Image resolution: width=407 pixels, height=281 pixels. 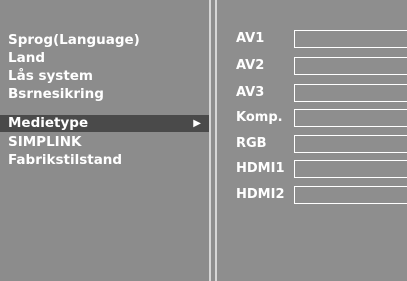 I want to click on menu-item-child-lock: Bsrnesikring, so click(x=56, y=94).